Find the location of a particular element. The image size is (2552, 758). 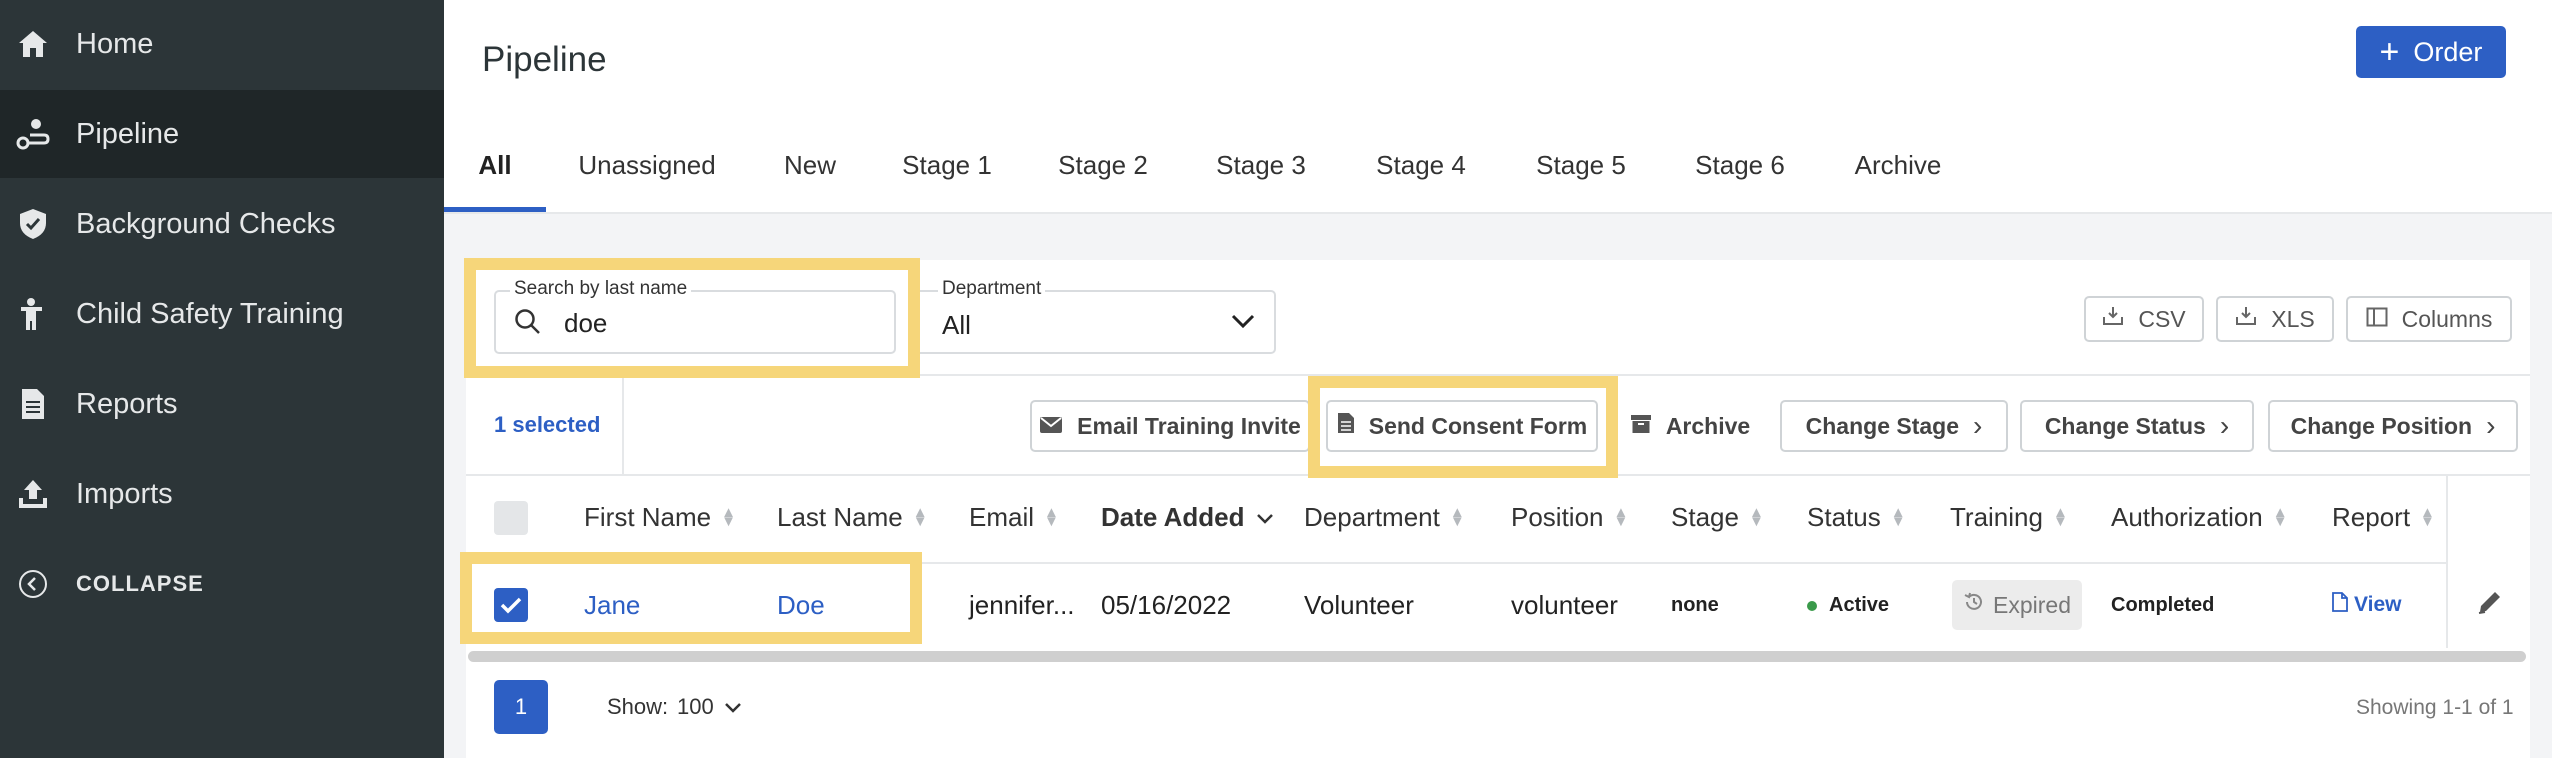

department-value: All is located at coordinates (956, 325).